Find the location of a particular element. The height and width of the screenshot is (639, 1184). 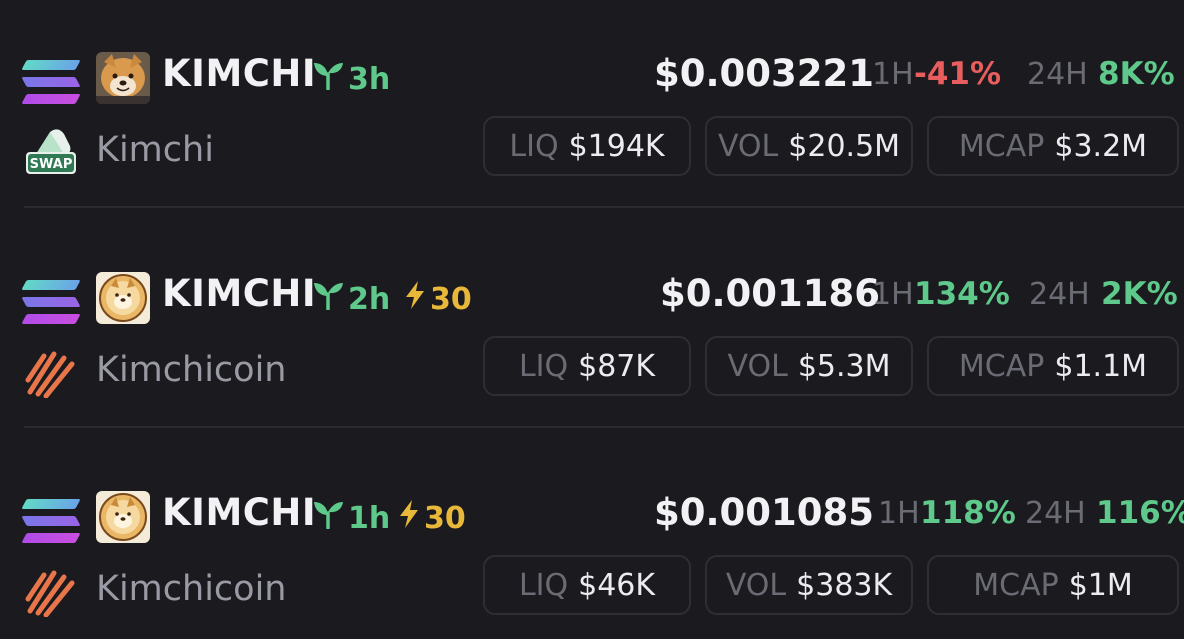

mcap-stat: MCAP $1.1M is located at coordinates (1053, 366).